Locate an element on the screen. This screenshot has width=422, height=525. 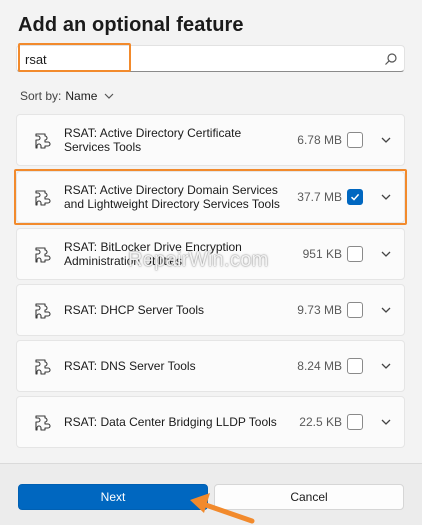
next-button: Next is located at coordinates (113, 497).